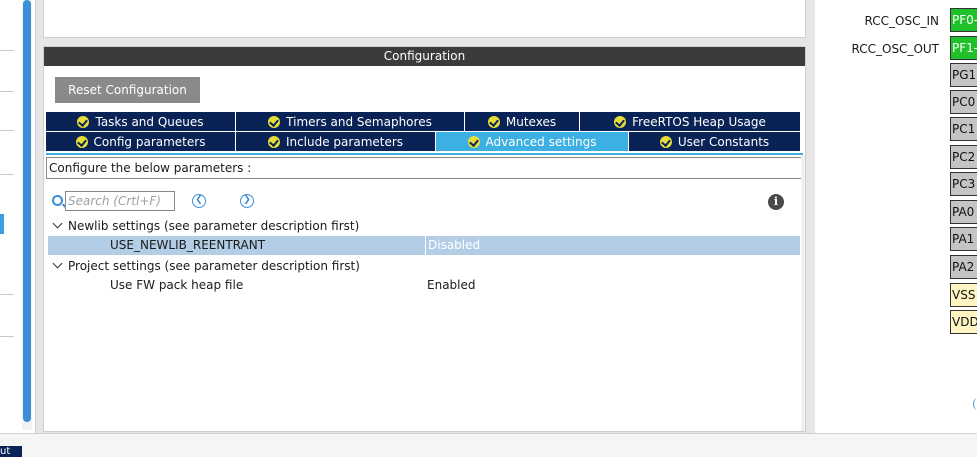  What do you see at coordinates (422, 202) in the screenshot?
I see `search-row: ❮ ❯ i` at bounding box center [422, 202].